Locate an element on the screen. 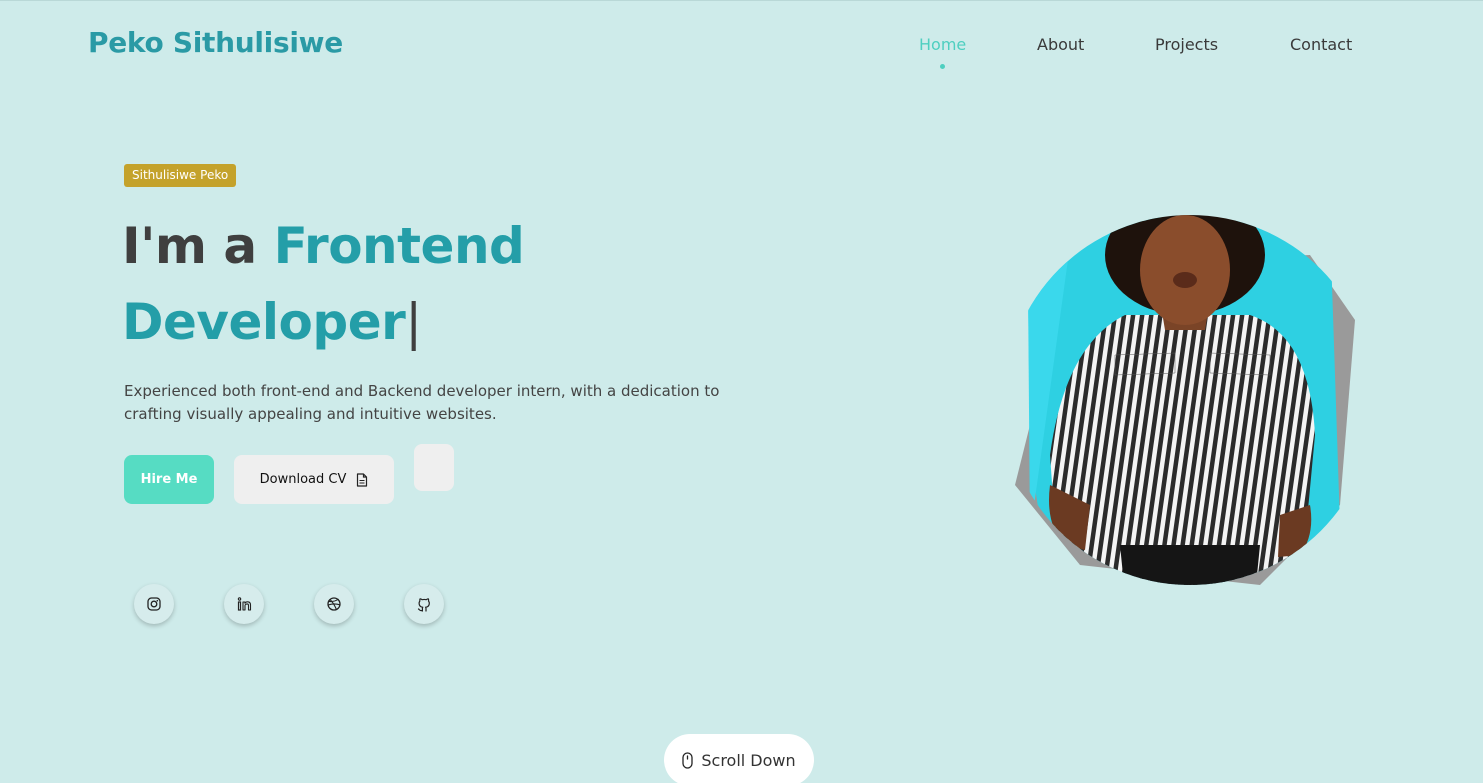 The width and height of the screenshot is (1483, 783). hero-headline: I'm a Frontend Developer| is located at coordinates (402, 284).